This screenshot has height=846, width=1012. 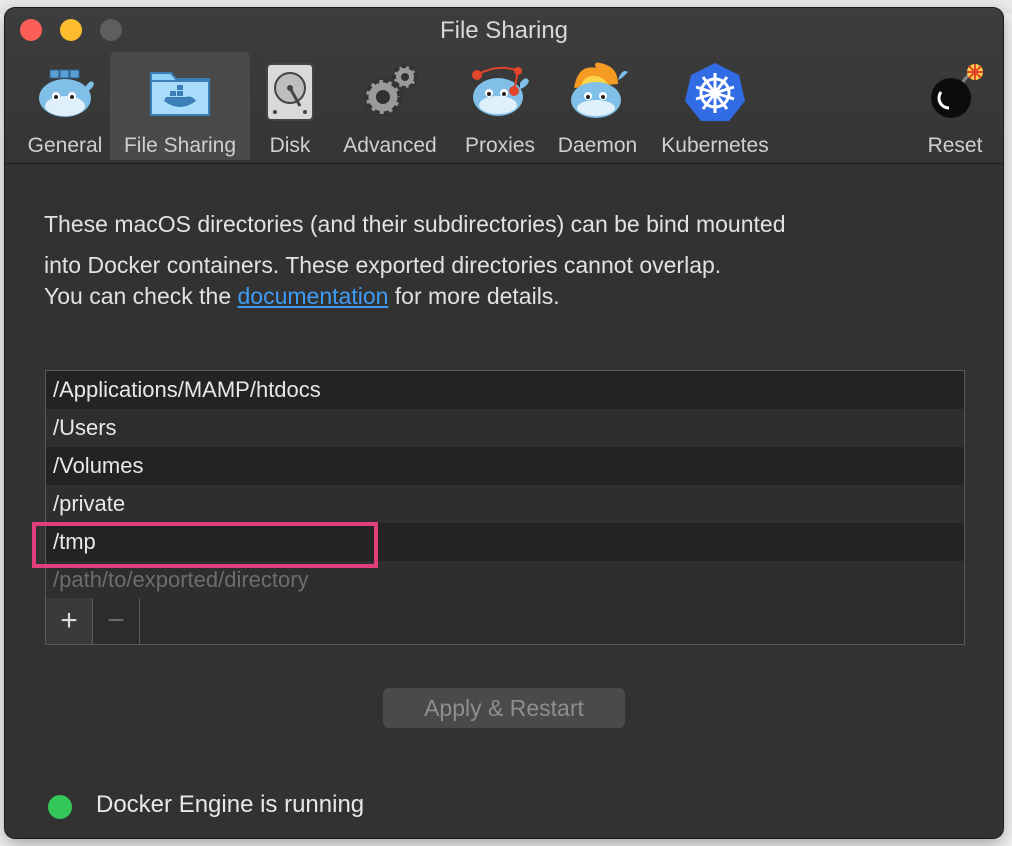 I want to click on tab-label: Disk, so click(x=290, y=145).